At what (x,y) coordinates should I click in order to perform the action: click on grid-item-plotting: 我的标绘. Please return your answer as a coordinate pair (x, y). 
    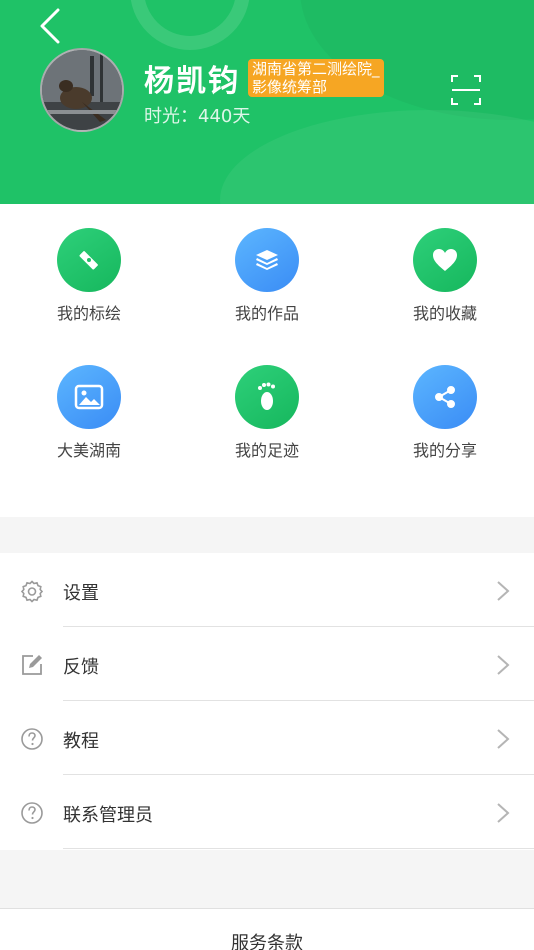
    Looking at the image, I should click on (89, 283).